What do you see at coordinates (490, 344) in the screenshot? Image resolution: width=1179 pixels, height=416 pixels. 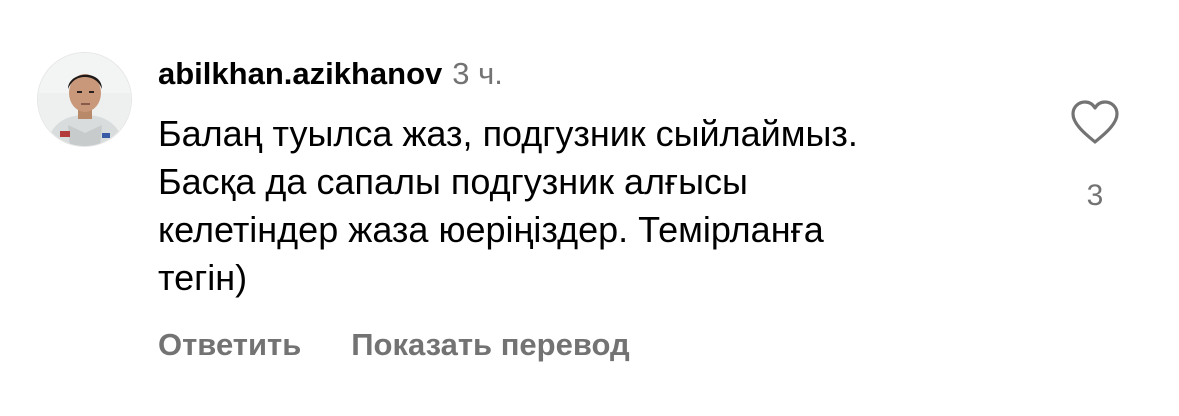 I see `show-translation-button: Показать перевод` at bounding box center [490, 344].